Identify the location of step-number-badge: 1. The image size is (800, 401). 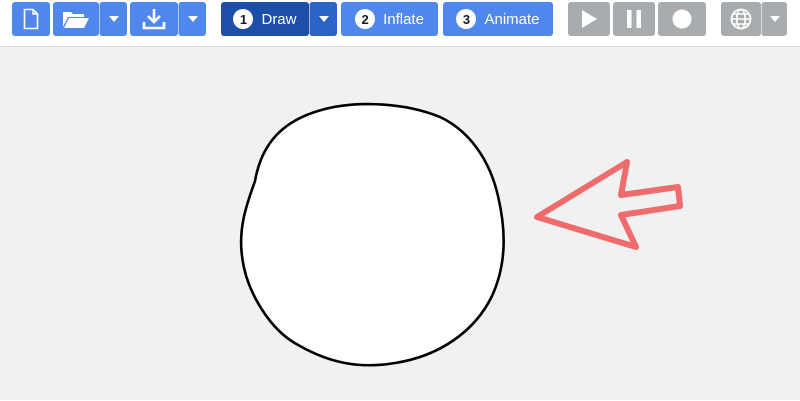
(243, 19).